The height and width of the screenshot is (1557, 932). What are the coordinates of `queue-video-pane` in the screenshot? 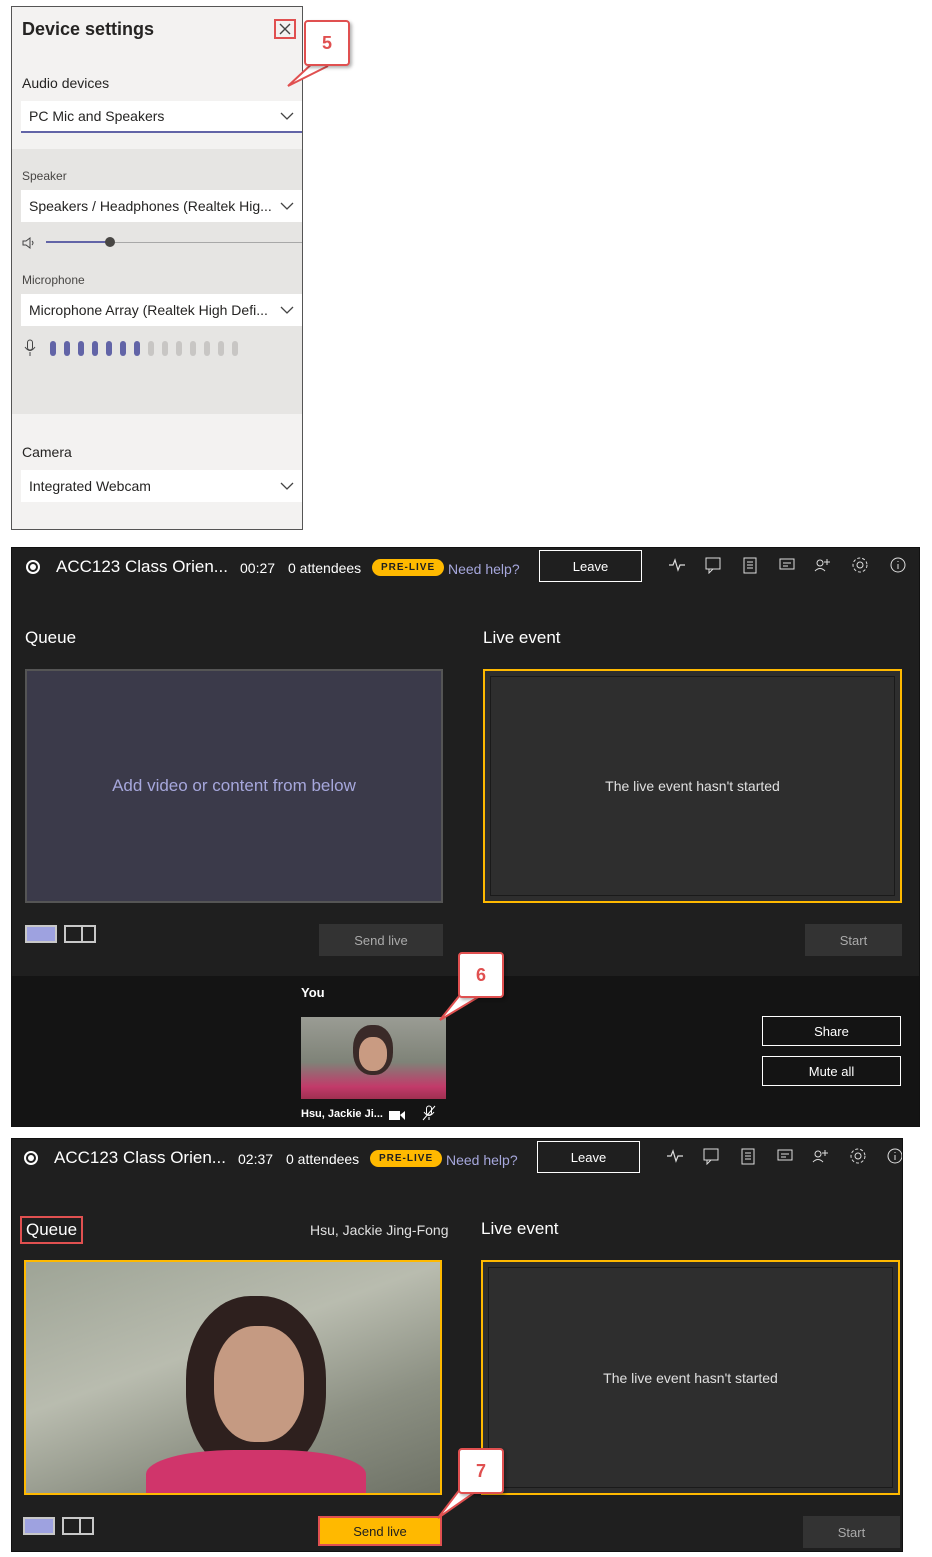 It's located at (233, 1377).